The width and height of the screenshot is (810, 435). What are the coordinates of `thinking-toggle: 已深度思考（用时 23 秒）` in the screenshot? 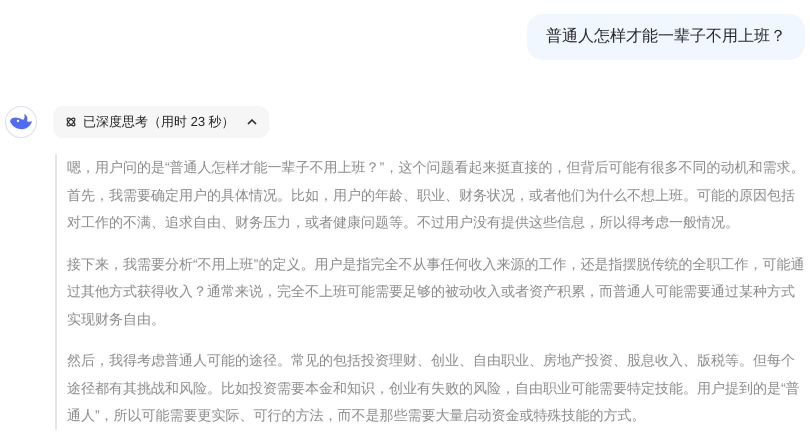 It's located at (161, 122).